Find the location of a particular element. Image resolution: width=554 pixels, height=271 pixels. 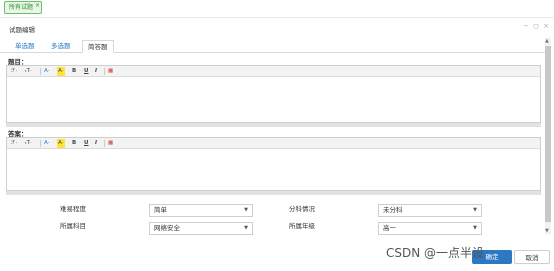

scroll-up-icon: ▲ is located at coordinates (547, 41).